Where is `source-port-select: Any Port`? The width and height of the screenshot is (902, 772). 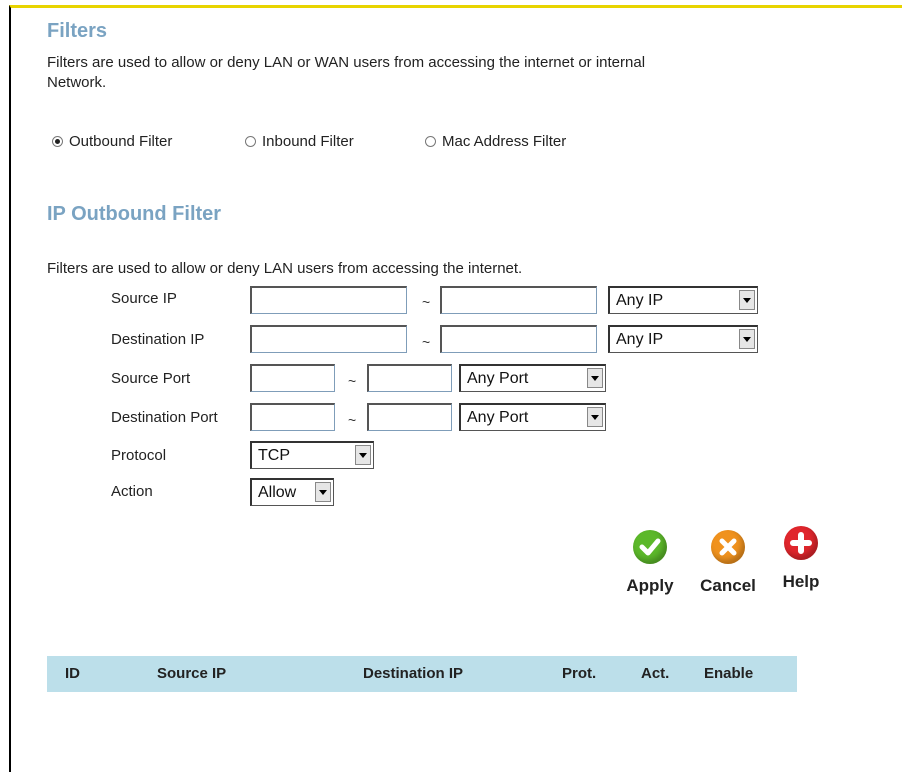 source-port-select: Any Port is located at coordinates (532, 378).